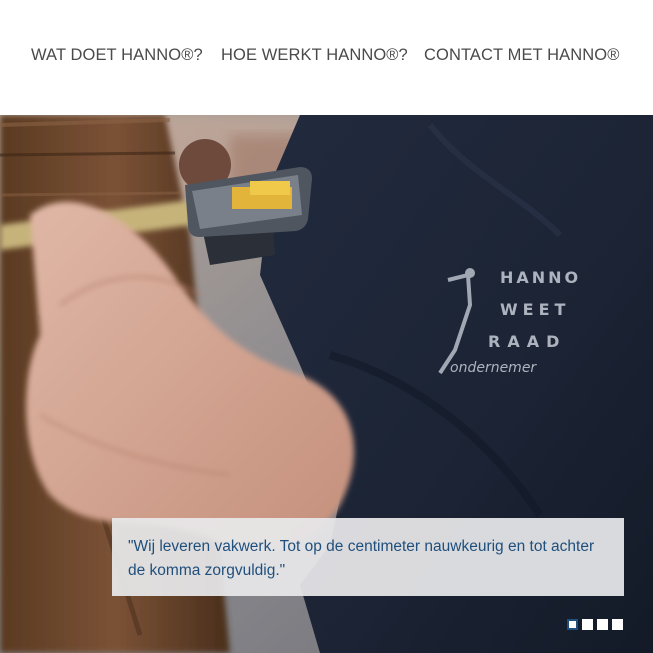  Describe the element at coordinates (314, 55) in the screenshot. I see `nav-link-hoe-werkt-hanno: HOE WERKT HANNO®?` at that location.